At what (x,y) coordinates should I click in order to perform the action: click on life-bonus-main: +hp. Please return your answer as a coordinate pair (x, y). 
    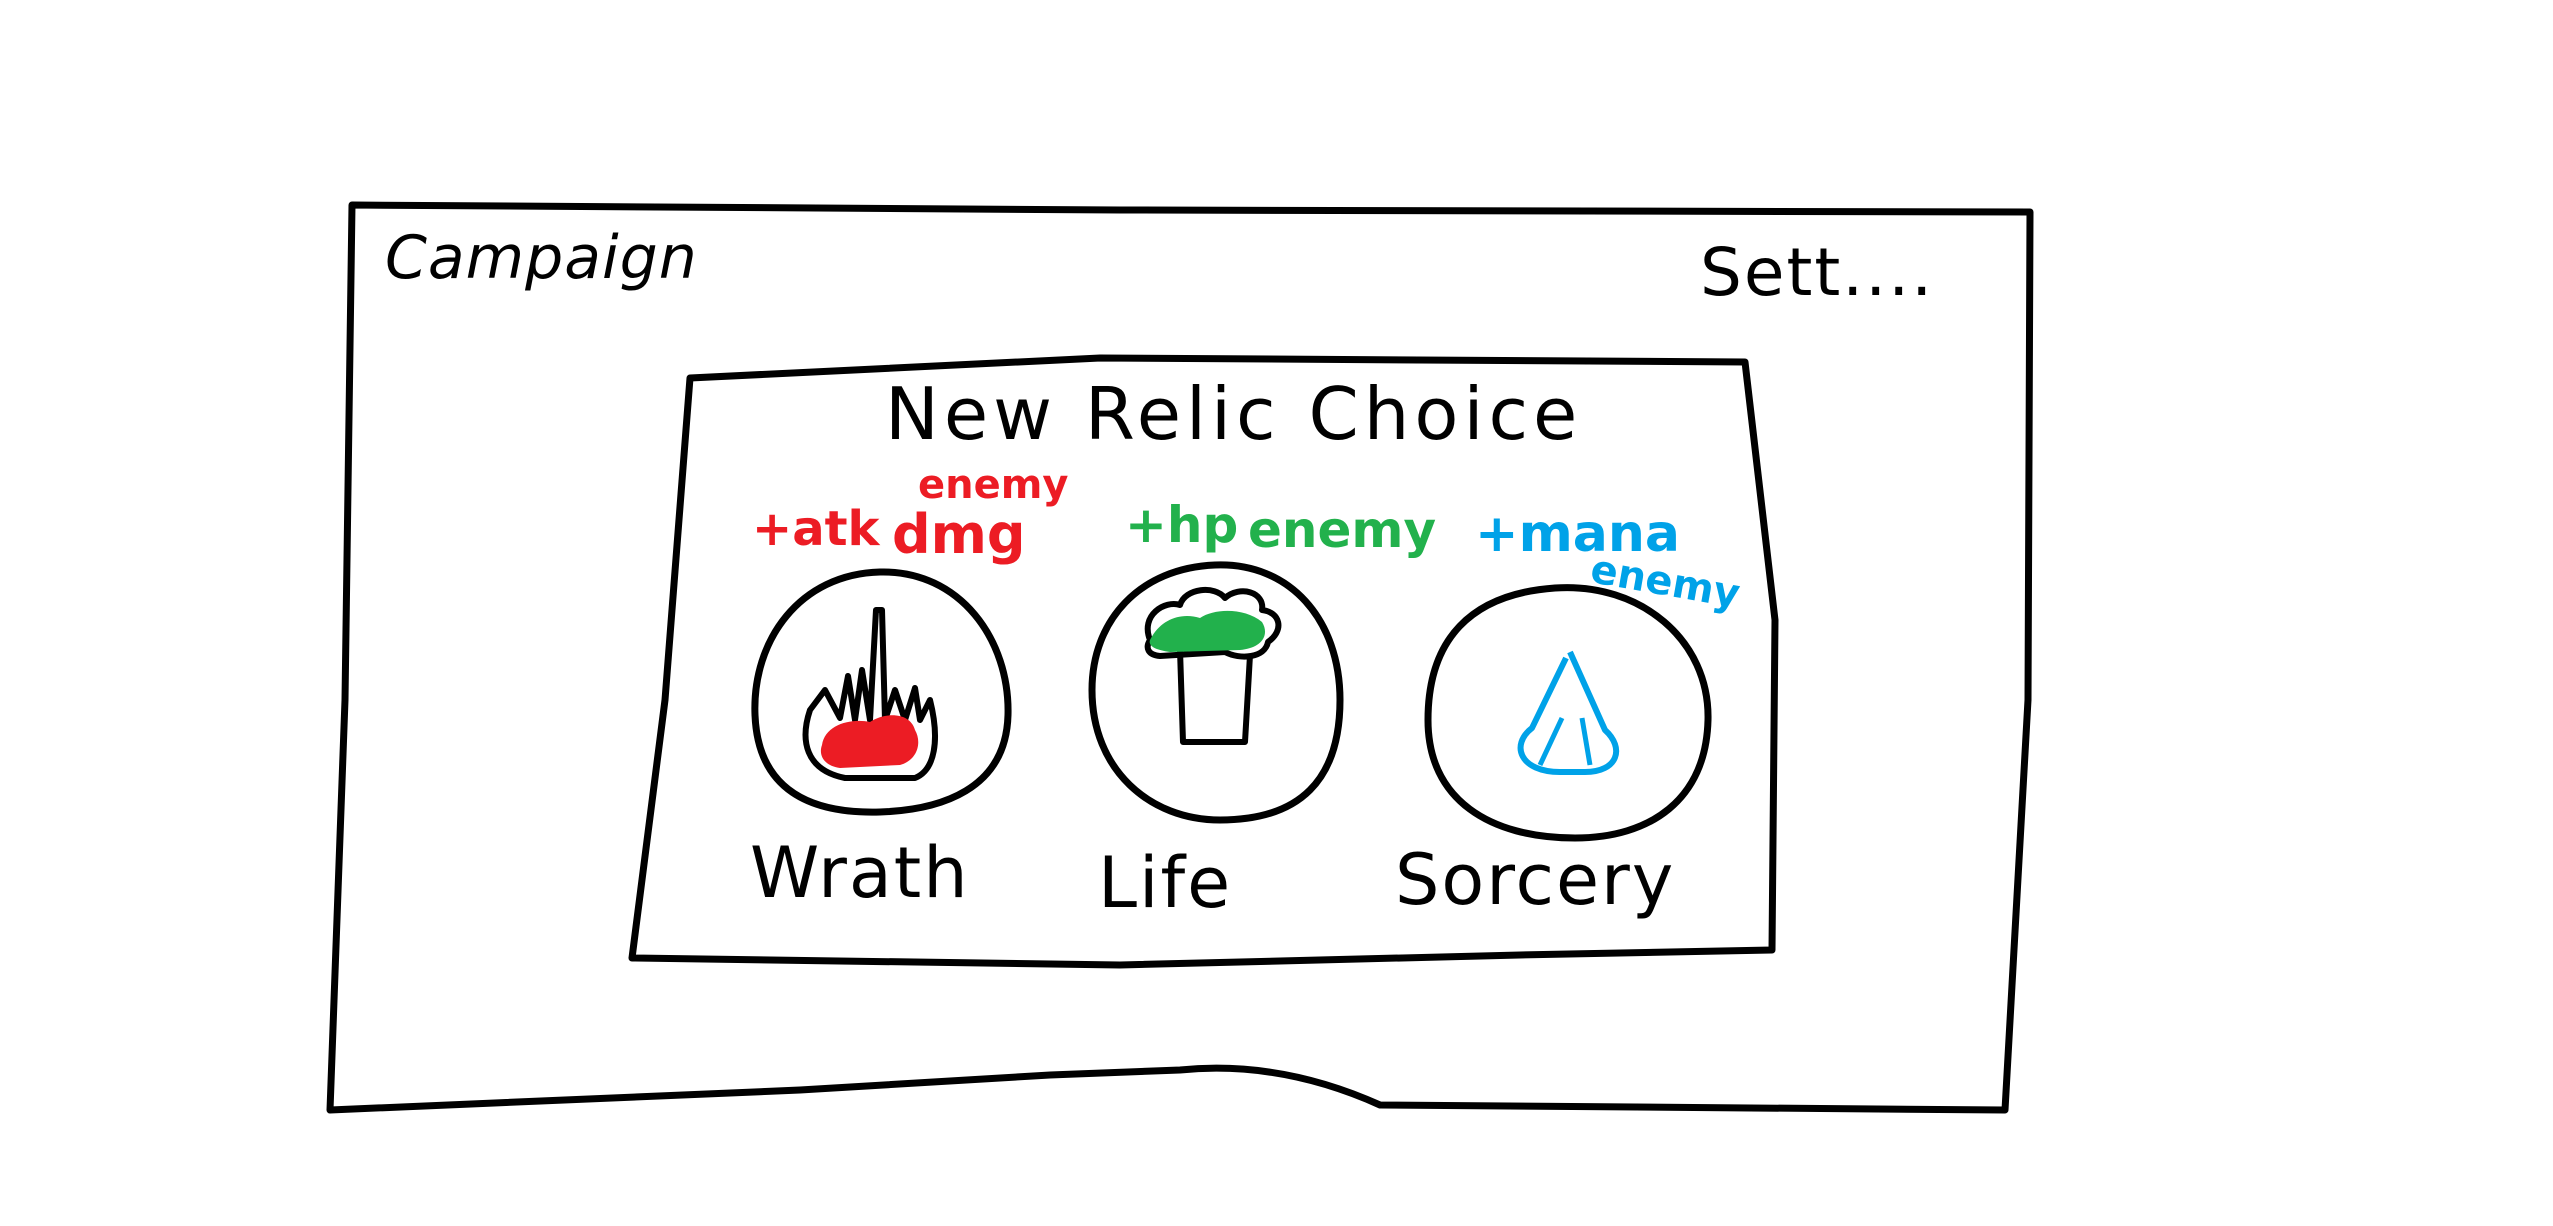
    Looking at the image, I should click on (1182, 525).